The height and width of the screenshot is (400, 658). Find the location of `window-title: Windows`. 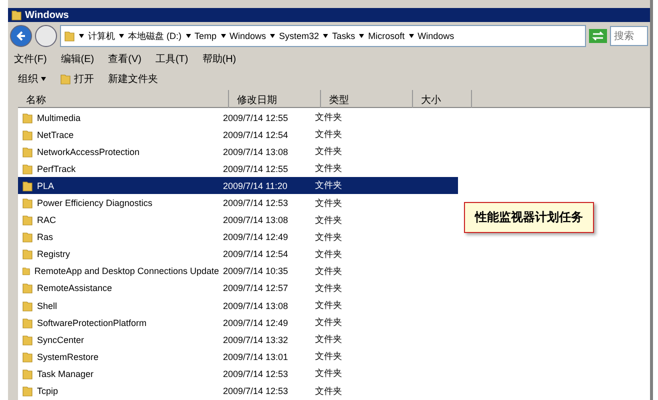

window-title: Windows is located at coordinates (47, 15).